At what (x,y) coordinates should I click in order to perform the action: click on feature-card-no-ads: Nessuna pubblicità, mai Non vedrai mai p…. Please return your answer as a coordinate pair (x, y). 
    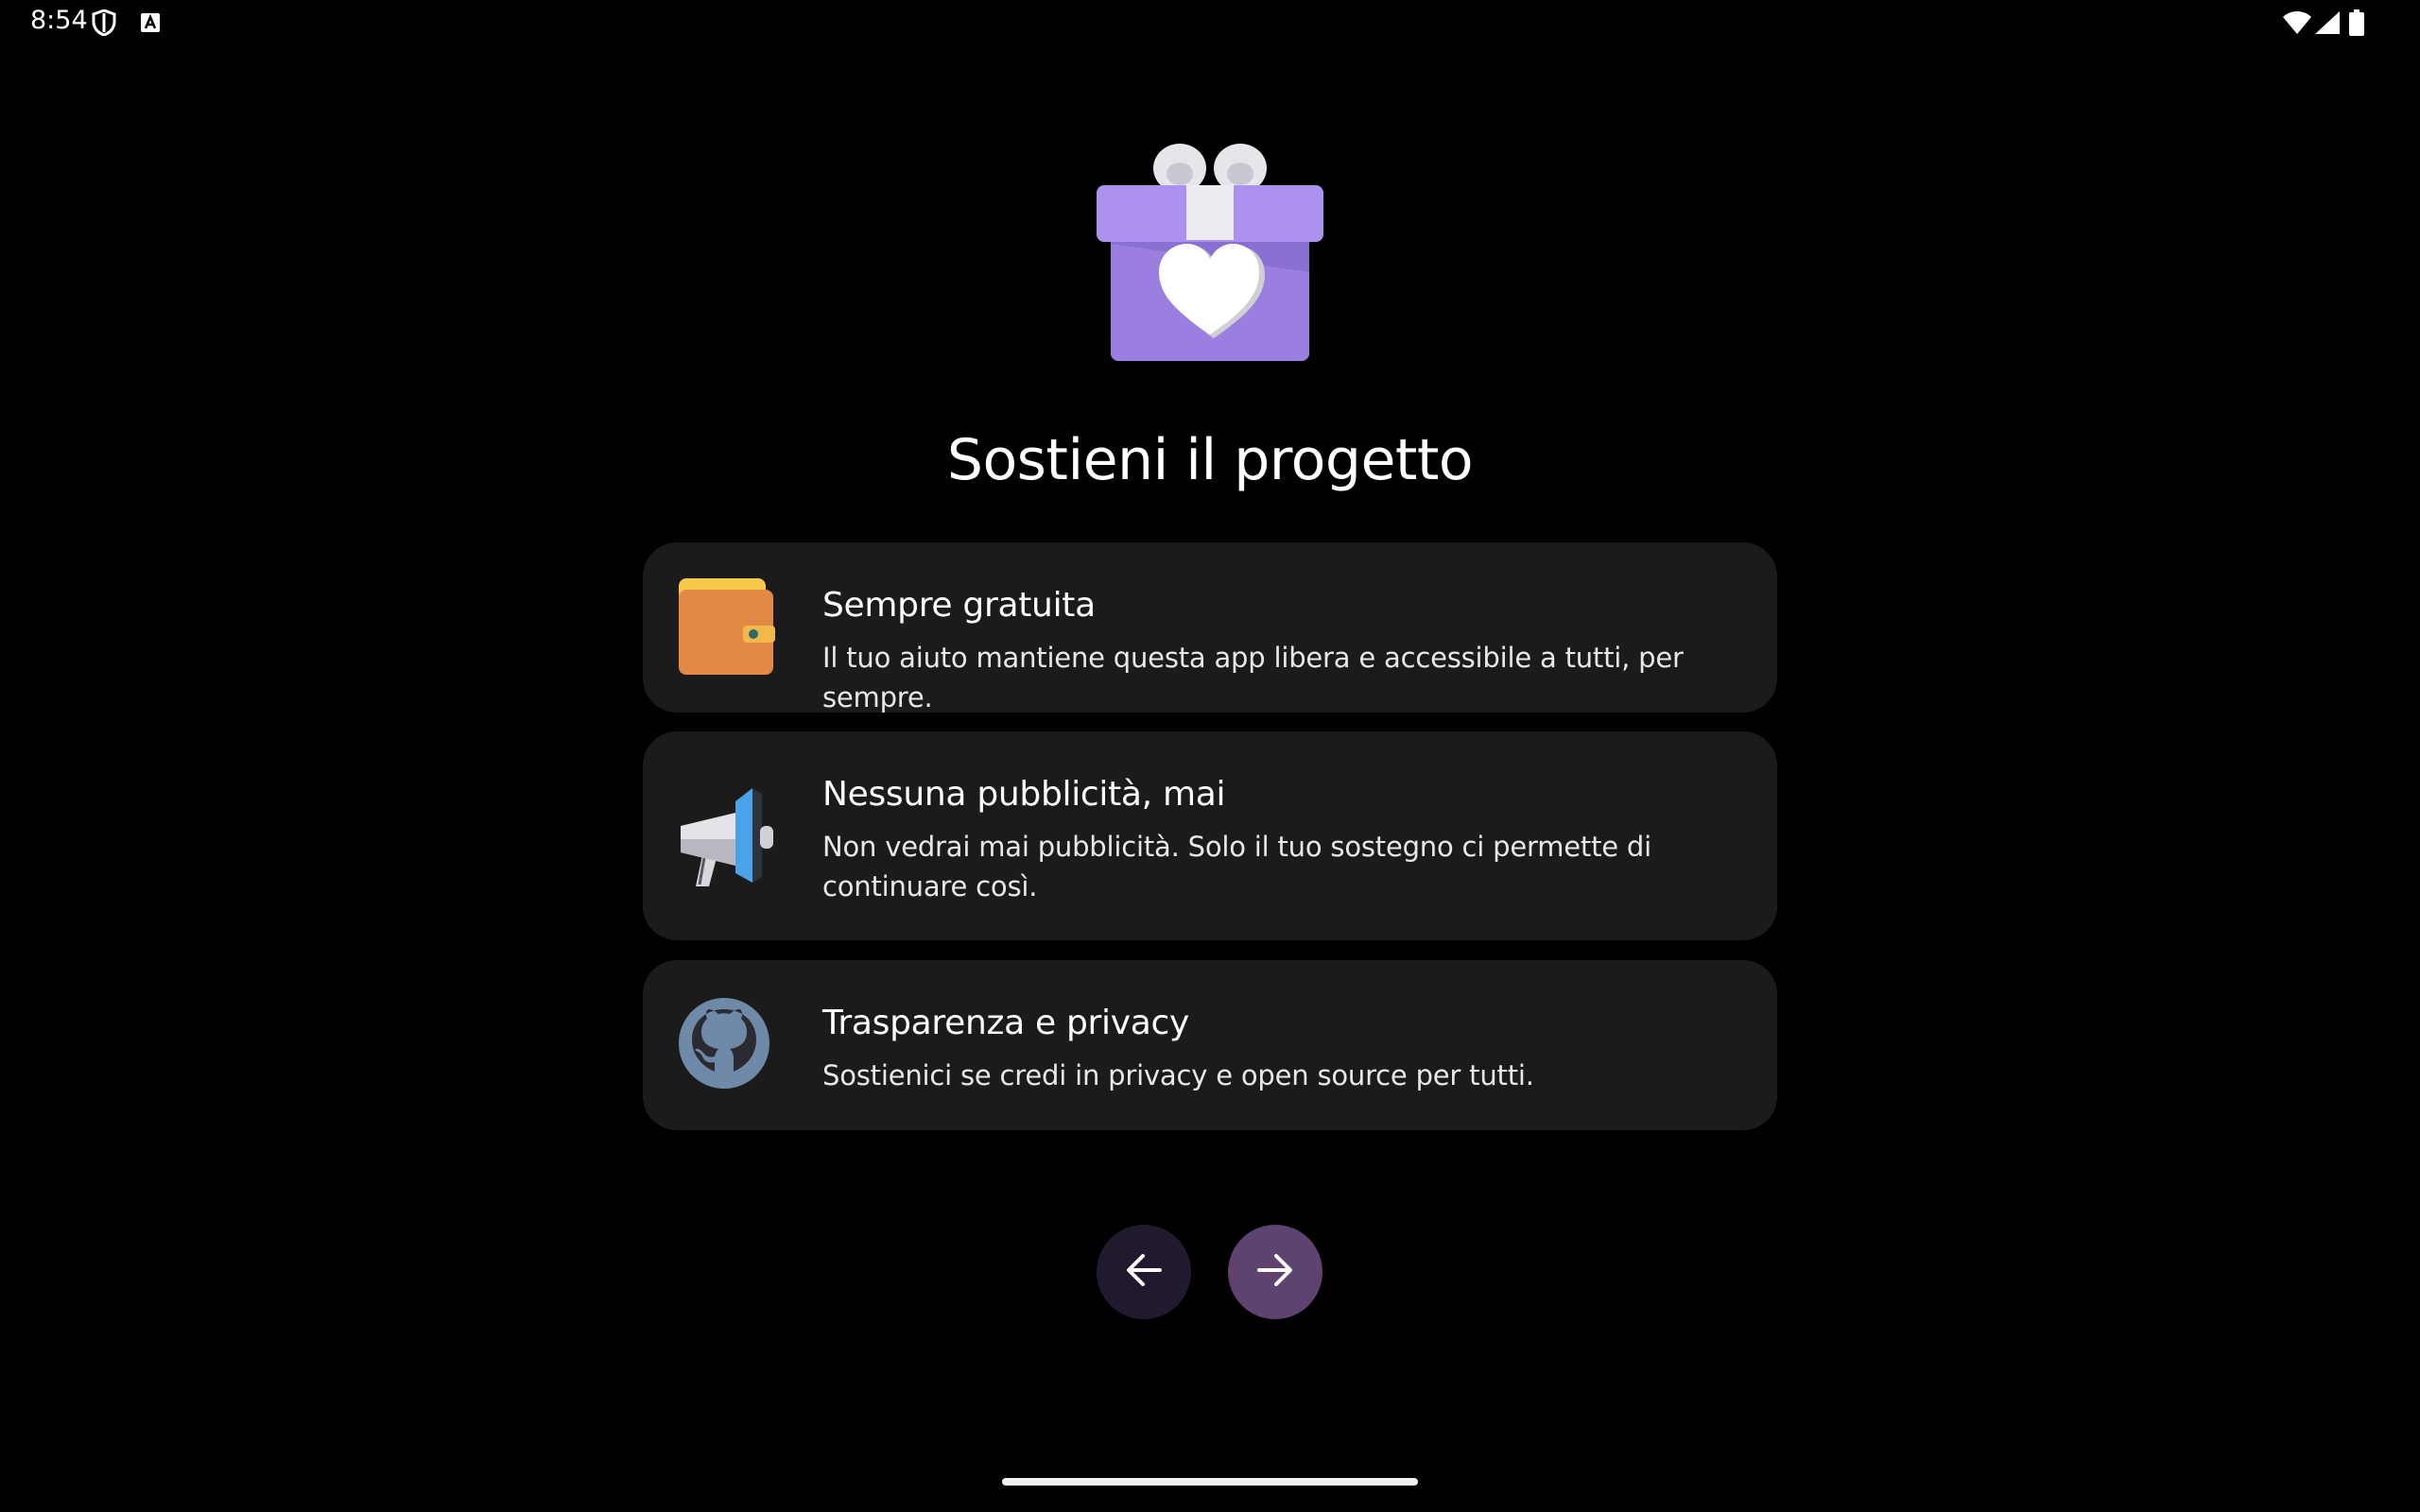
    Looking at the image, I should click on (1210, 835).